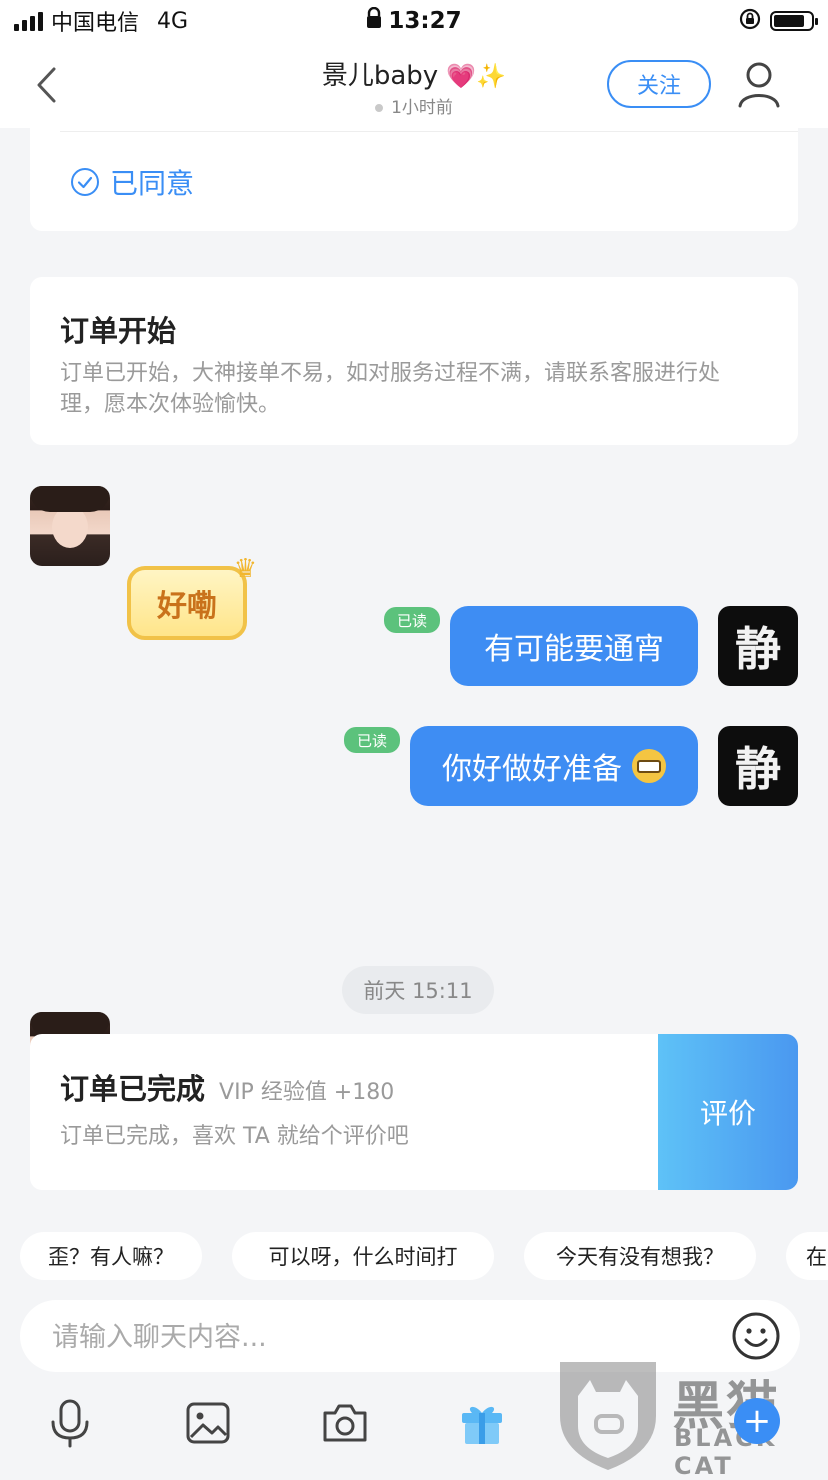 Image resolution: width=828 pixels, height=1480 pixels. I want to click on status-bar-center: 13:27, so click(414, 21).